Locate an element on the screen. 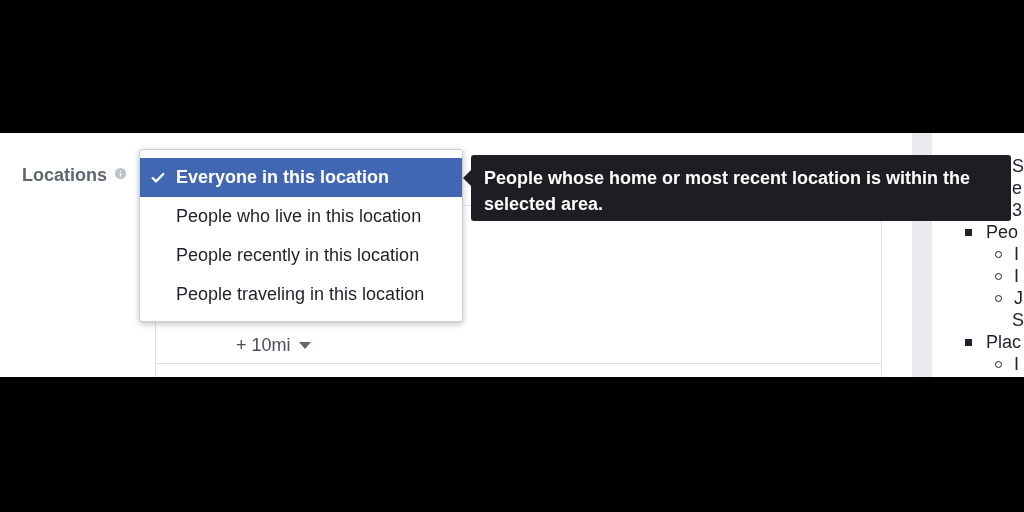 The width and height of the screenshot is (1024, 512). dropdown-option: People traveling in this location is located at coordinates (301, 294).